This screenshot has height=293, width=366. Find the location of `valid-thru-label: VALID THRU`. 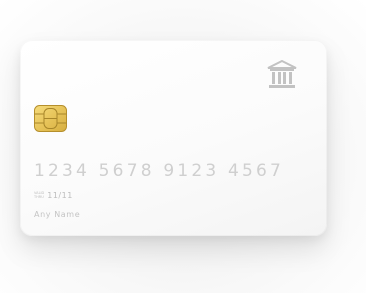

valid-thru-label: VALID THRU is located at coordinates (39, 195).